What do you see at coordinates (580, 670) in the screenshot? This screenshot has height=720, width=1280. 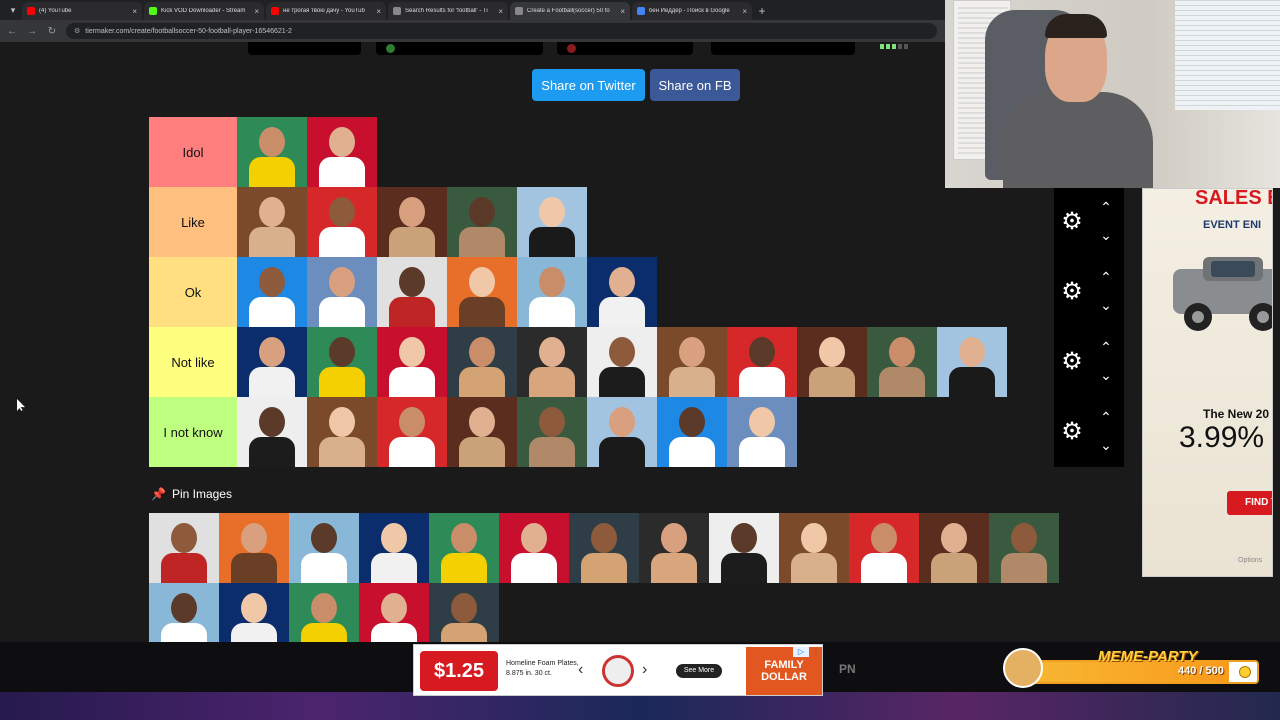 I see `ad-prev-arrow-icon: ‹` at bounding box center [580, 670].